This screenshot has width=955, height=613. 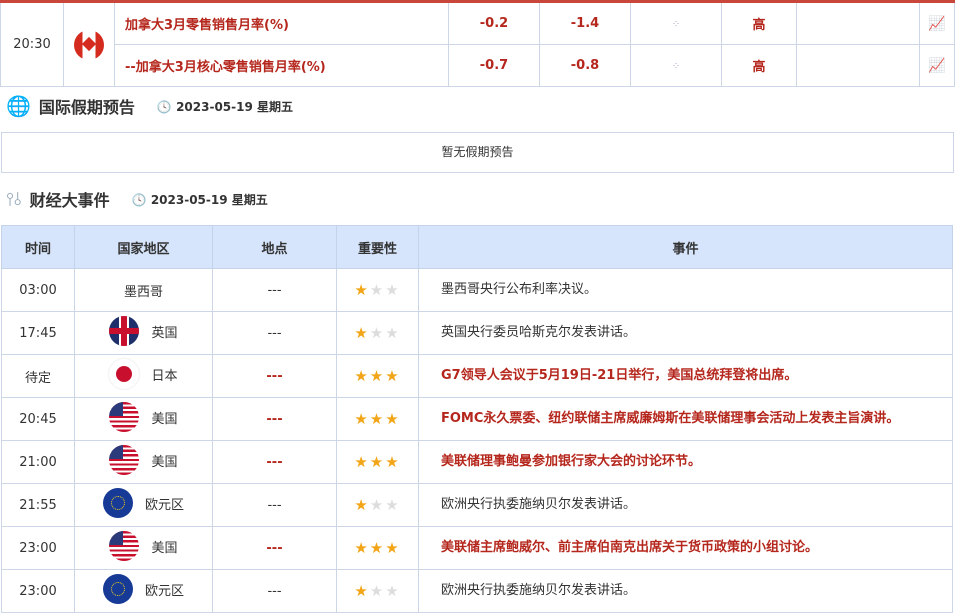 What do you see at coordinates (494, 65) in the screenshot?
I see `previous-value: -0.7` at bounding box center [494, 65].